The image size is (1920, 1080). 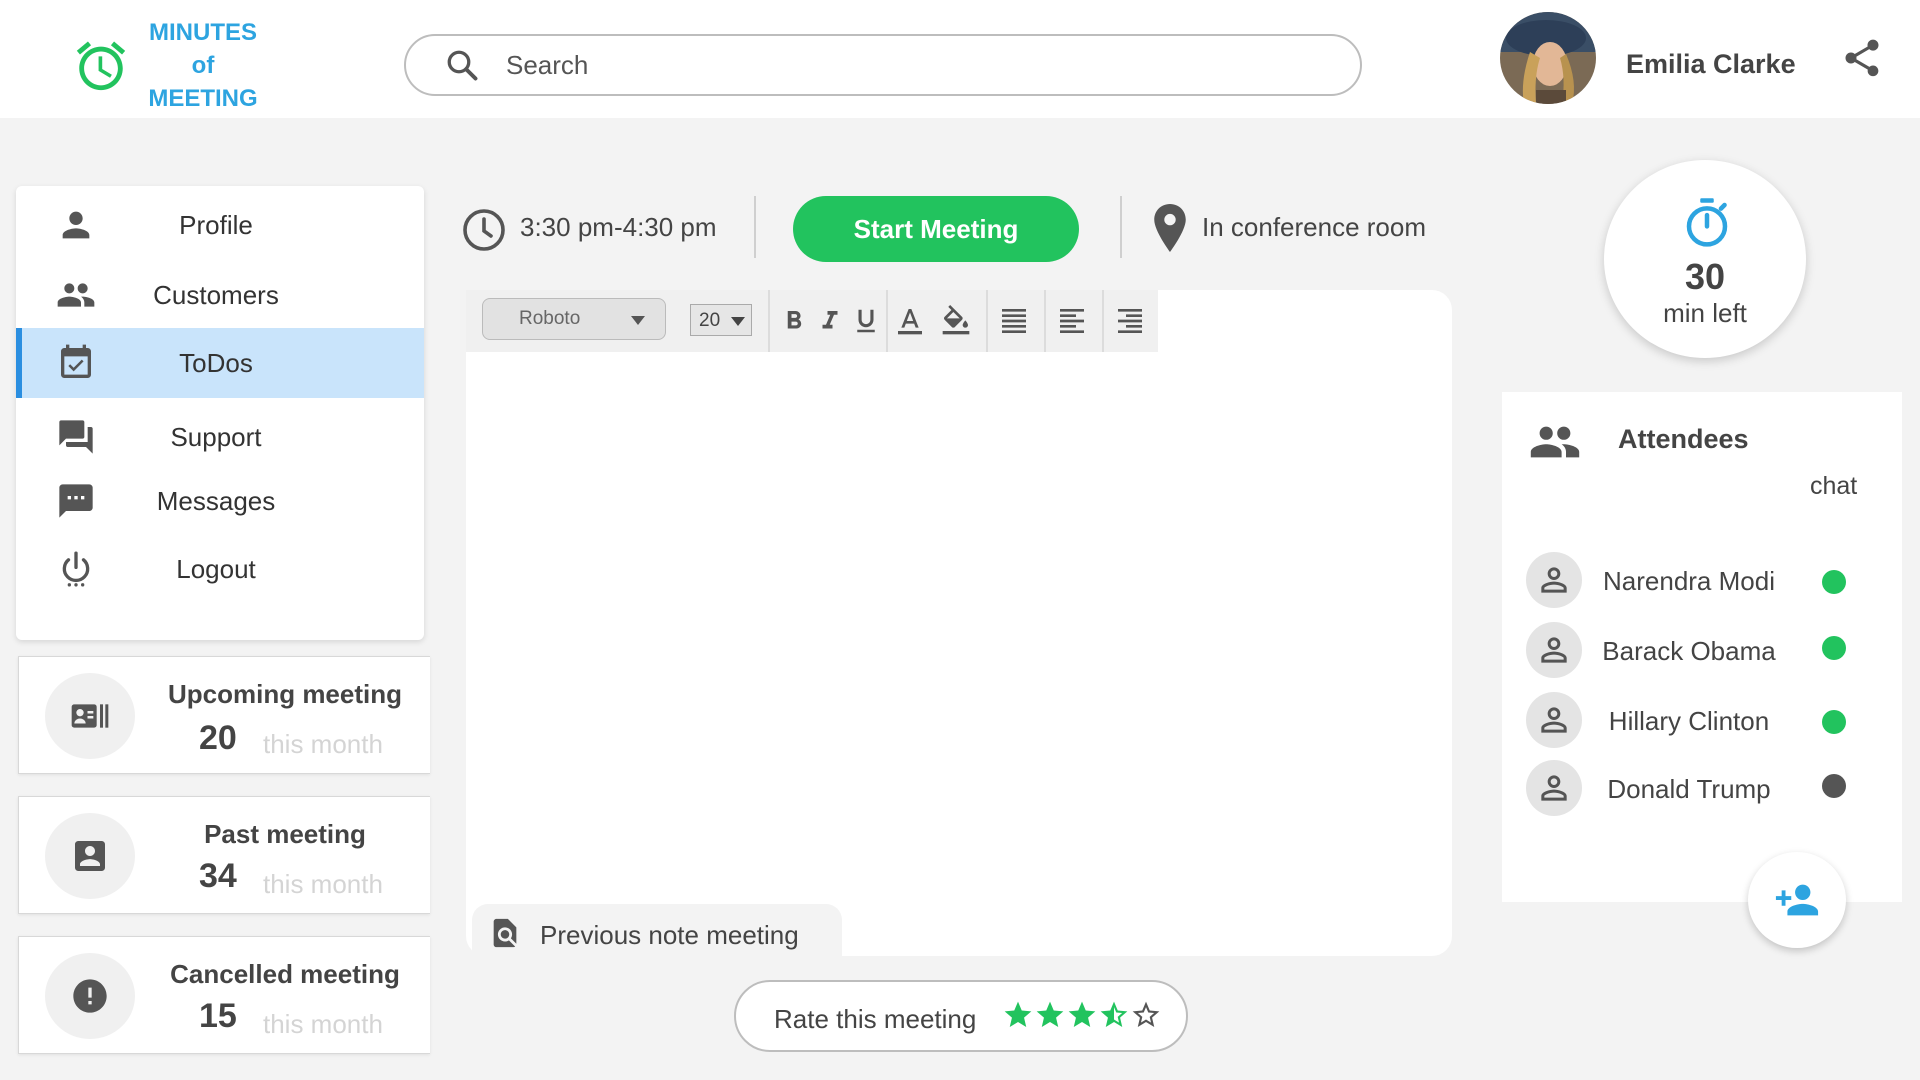 I want to click on sidebar-item-customers: Customers, so click(x=220, y=295).